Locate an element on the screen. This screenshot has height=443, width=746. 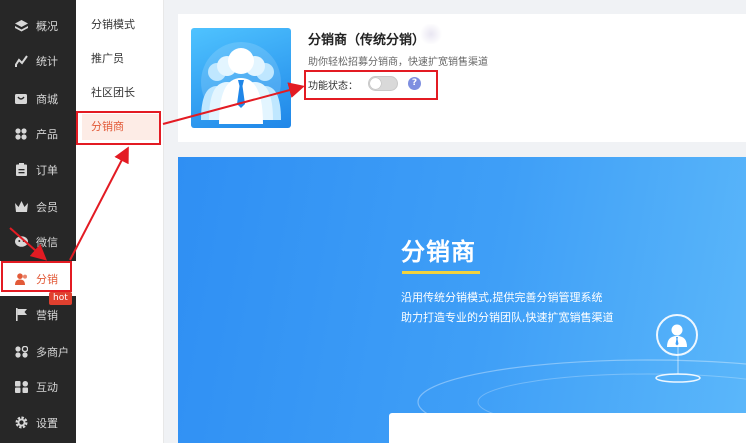
main-sidebar: 概况 统计 商城 产品 订单 会员 微信 分销 营销 多商户 互动 设置 is located at coordinates (38, 221).